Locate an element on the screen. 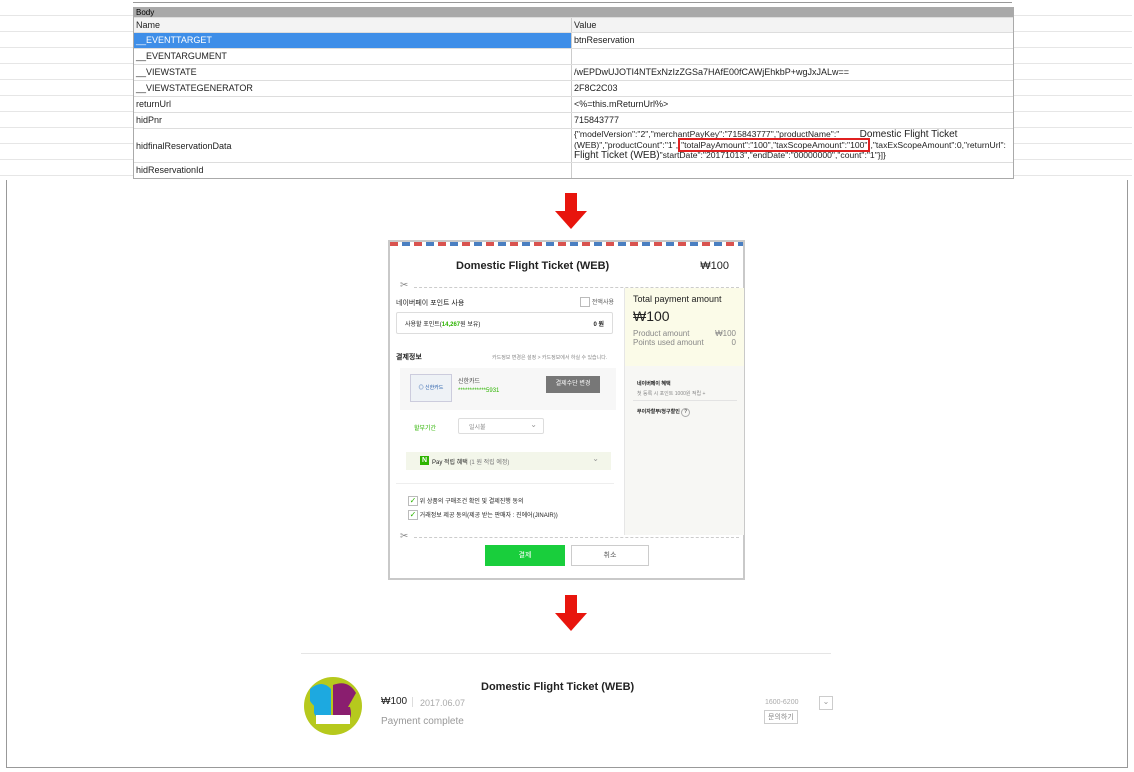  table-row: hidPnr 715843777 is located at coordinates (573, 120).